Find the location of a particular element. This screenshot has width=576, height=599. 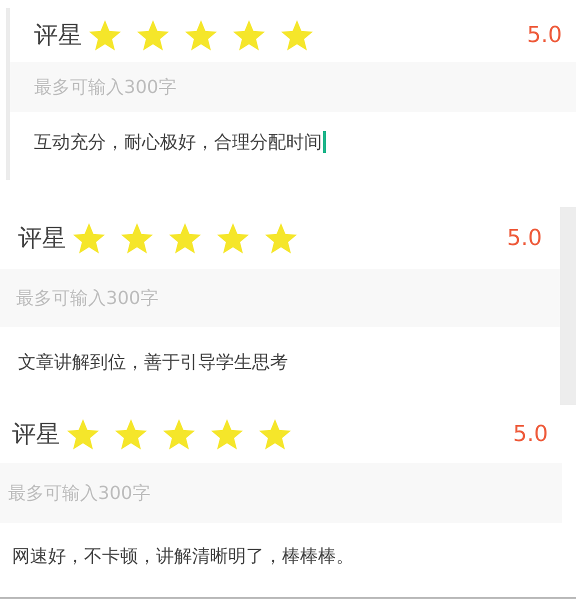

comment-text: 互动充分，耐心极好，合理分配时间 is located at coordinates (178, 142).